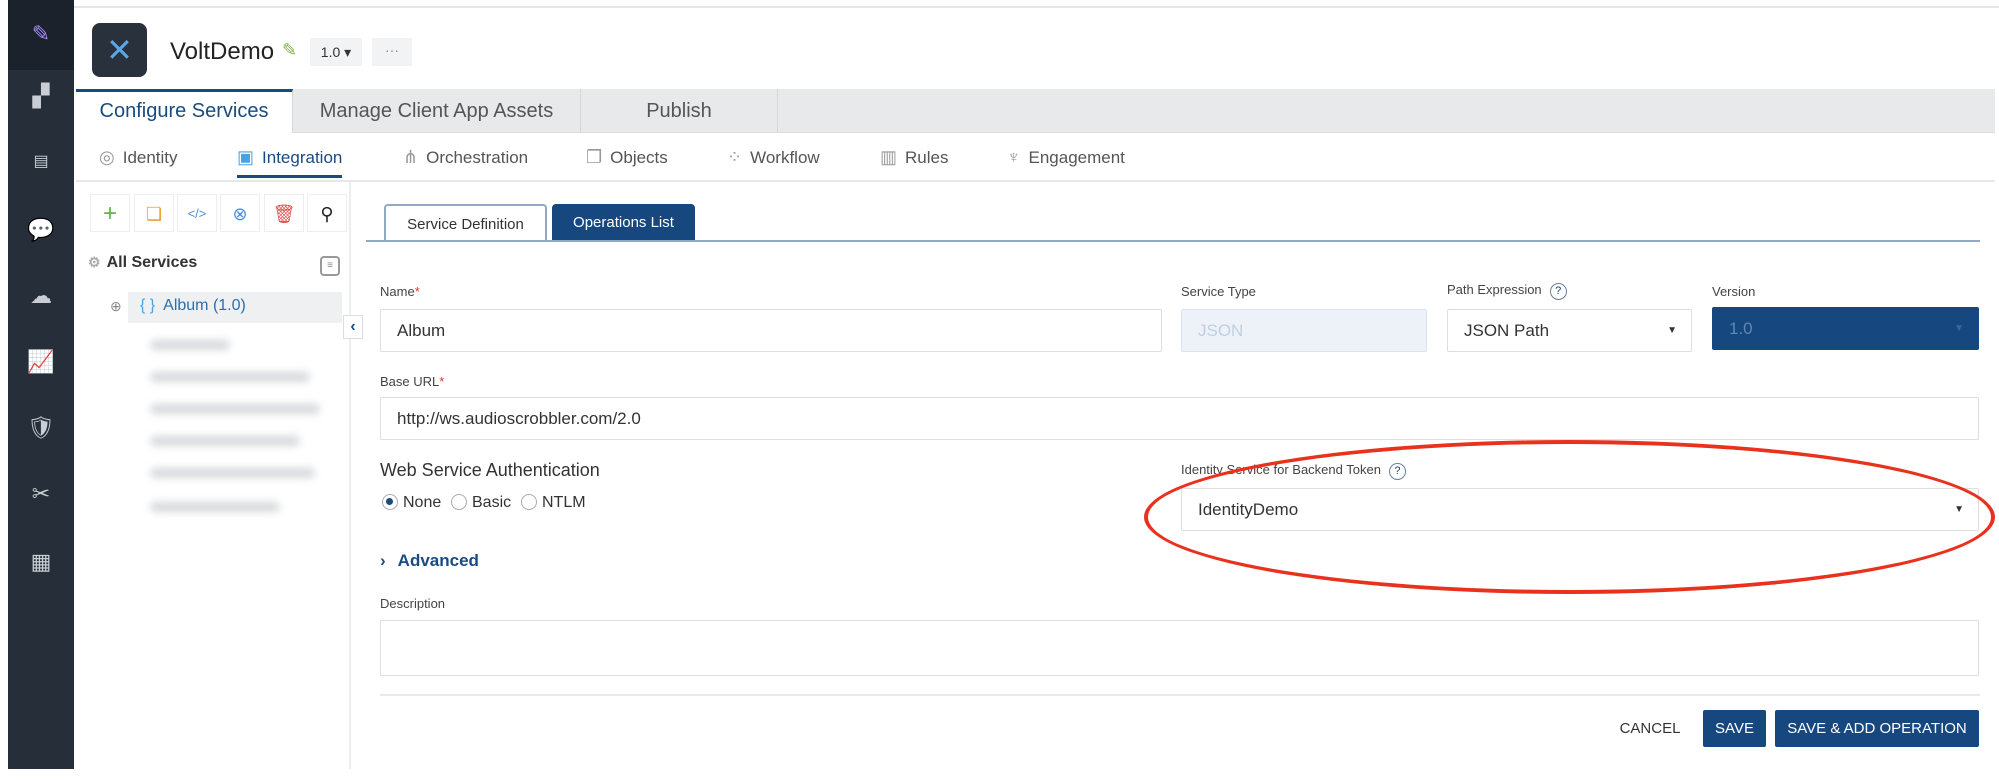 This screenshot has height=780, width=1999. I want to click on fingerprint-icon: ◎, so click(107, 157).